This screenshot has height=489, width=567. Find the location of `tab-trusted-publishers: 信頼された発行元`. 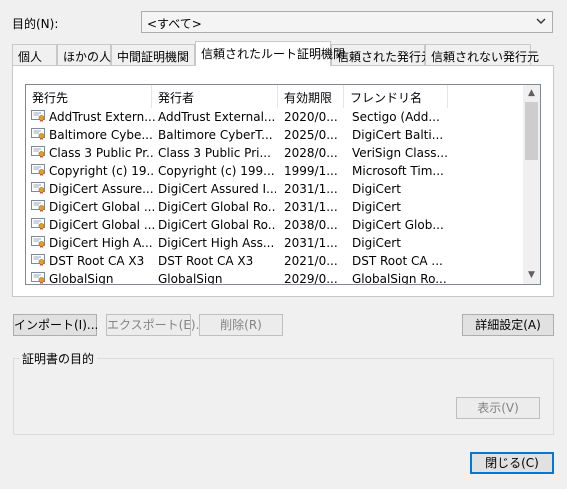

tab-trusted-publishers: 信頼された発行元 is located at coordinates (382, 54).